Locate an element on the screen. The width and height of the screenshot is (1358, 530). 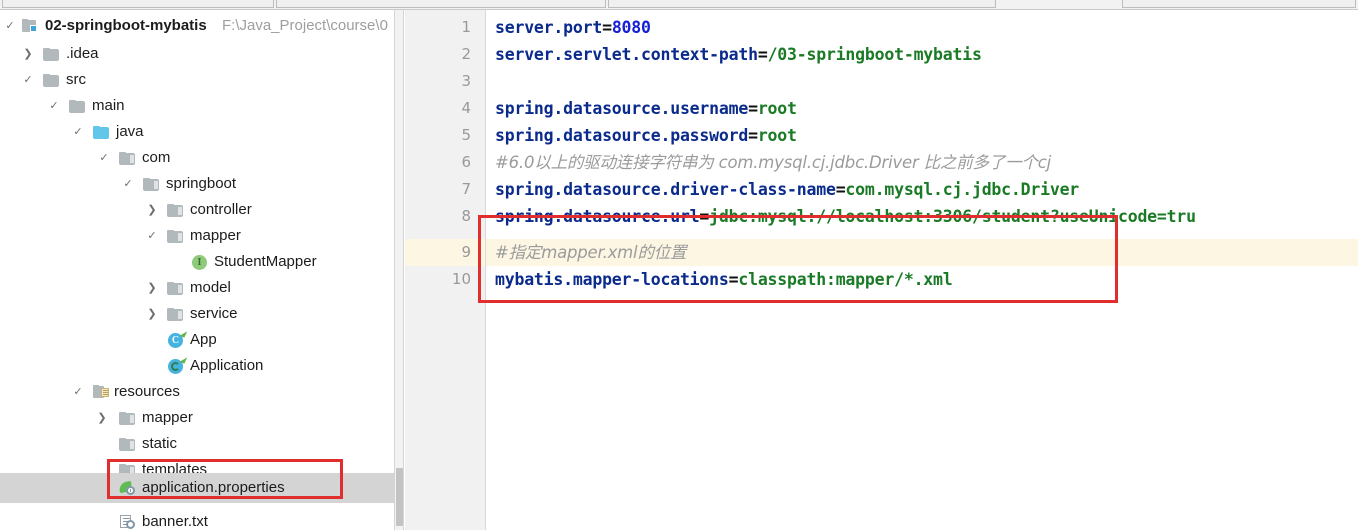
tree-row-application: Application is located at coordinates (197, 366).